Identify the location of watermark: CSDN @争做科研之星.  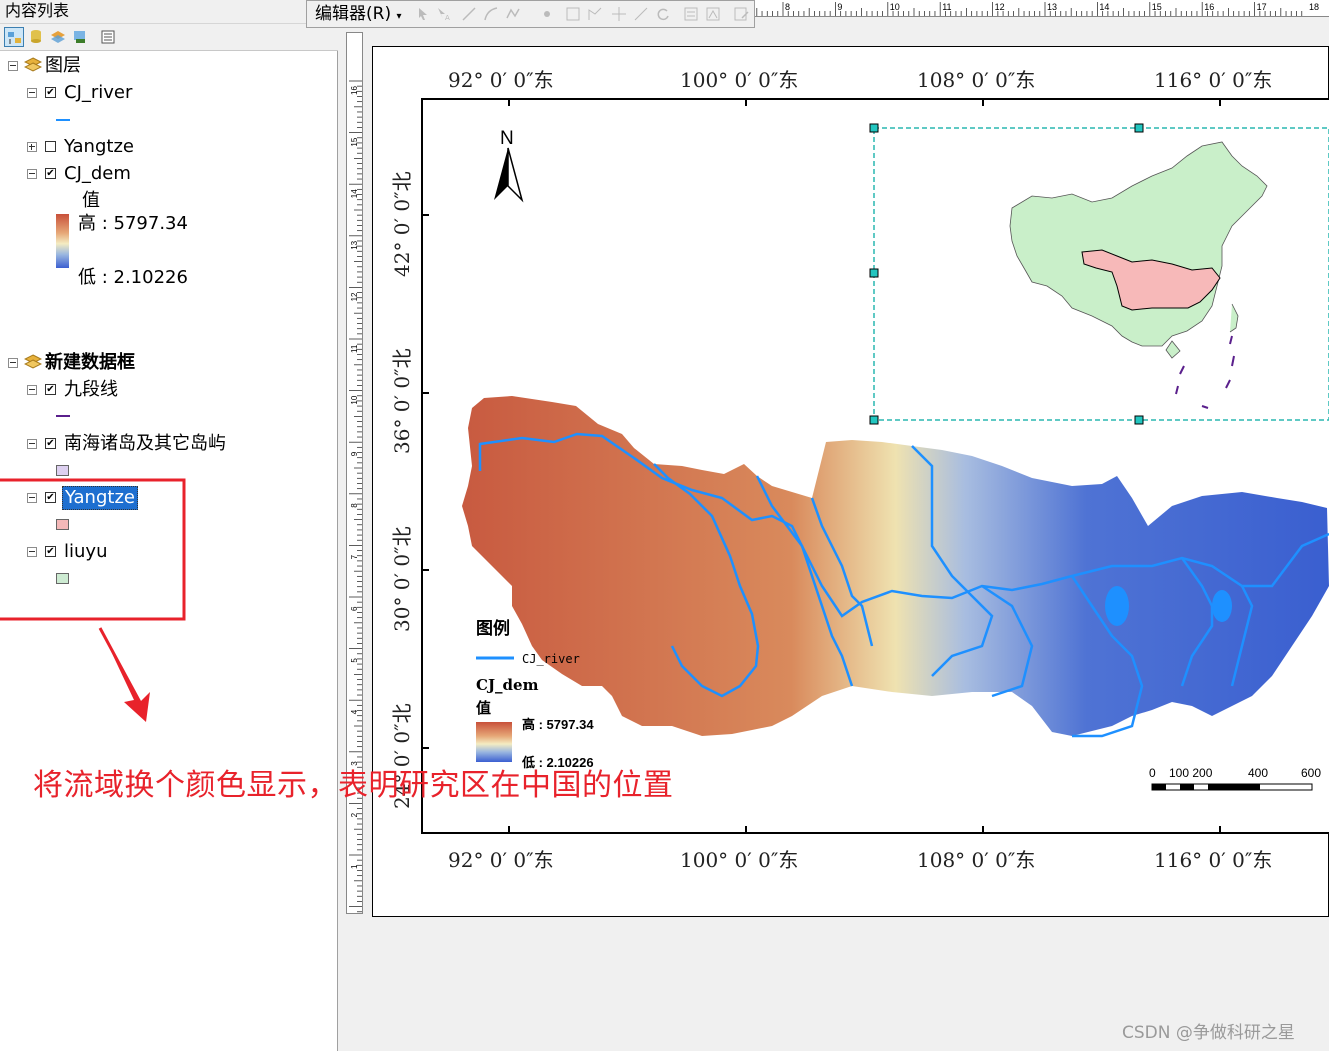
(1208, 1033).